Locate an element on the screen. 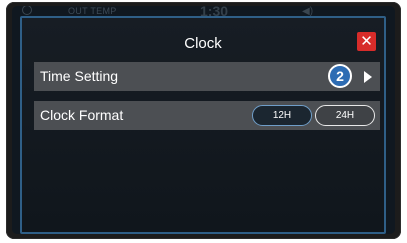  format-12h-button: 12H is located at coordinates (282, 115).